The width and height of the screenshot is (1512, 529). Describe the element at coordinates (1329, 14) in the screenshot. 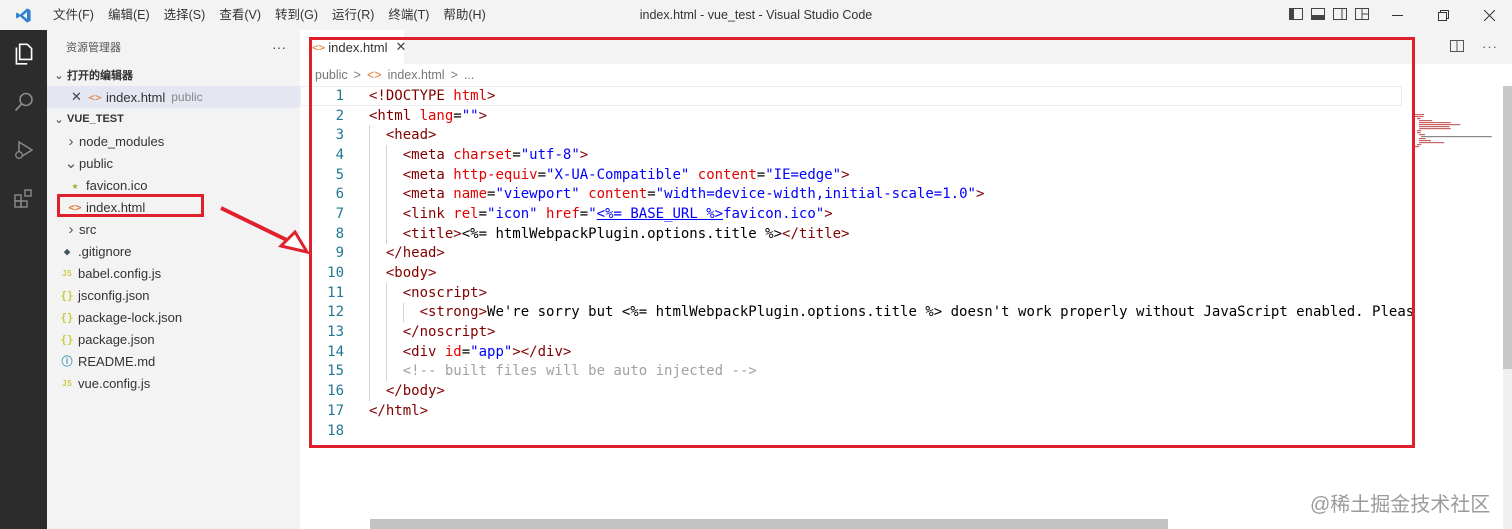

I see `layout-controls` at that location.